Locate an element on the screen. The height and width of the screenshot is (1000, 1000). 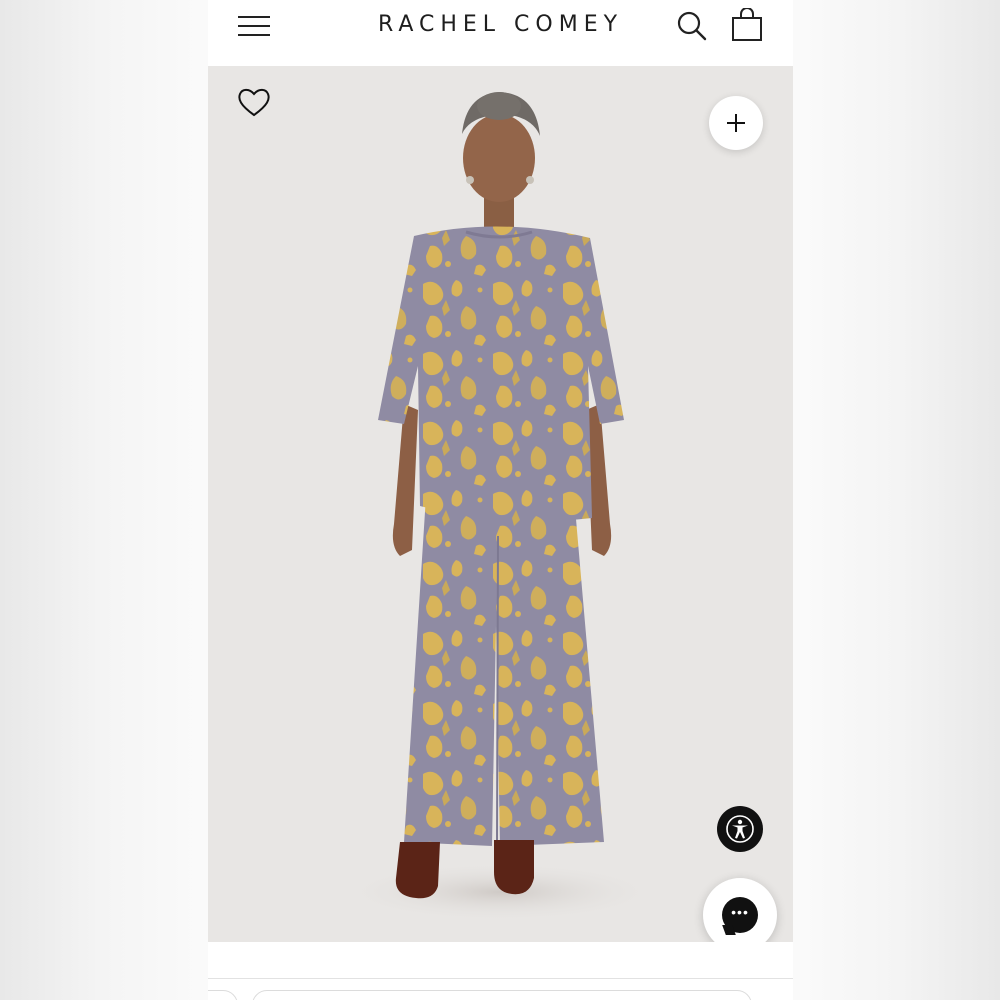
pill-button-left is located at coordinates (223, 995).